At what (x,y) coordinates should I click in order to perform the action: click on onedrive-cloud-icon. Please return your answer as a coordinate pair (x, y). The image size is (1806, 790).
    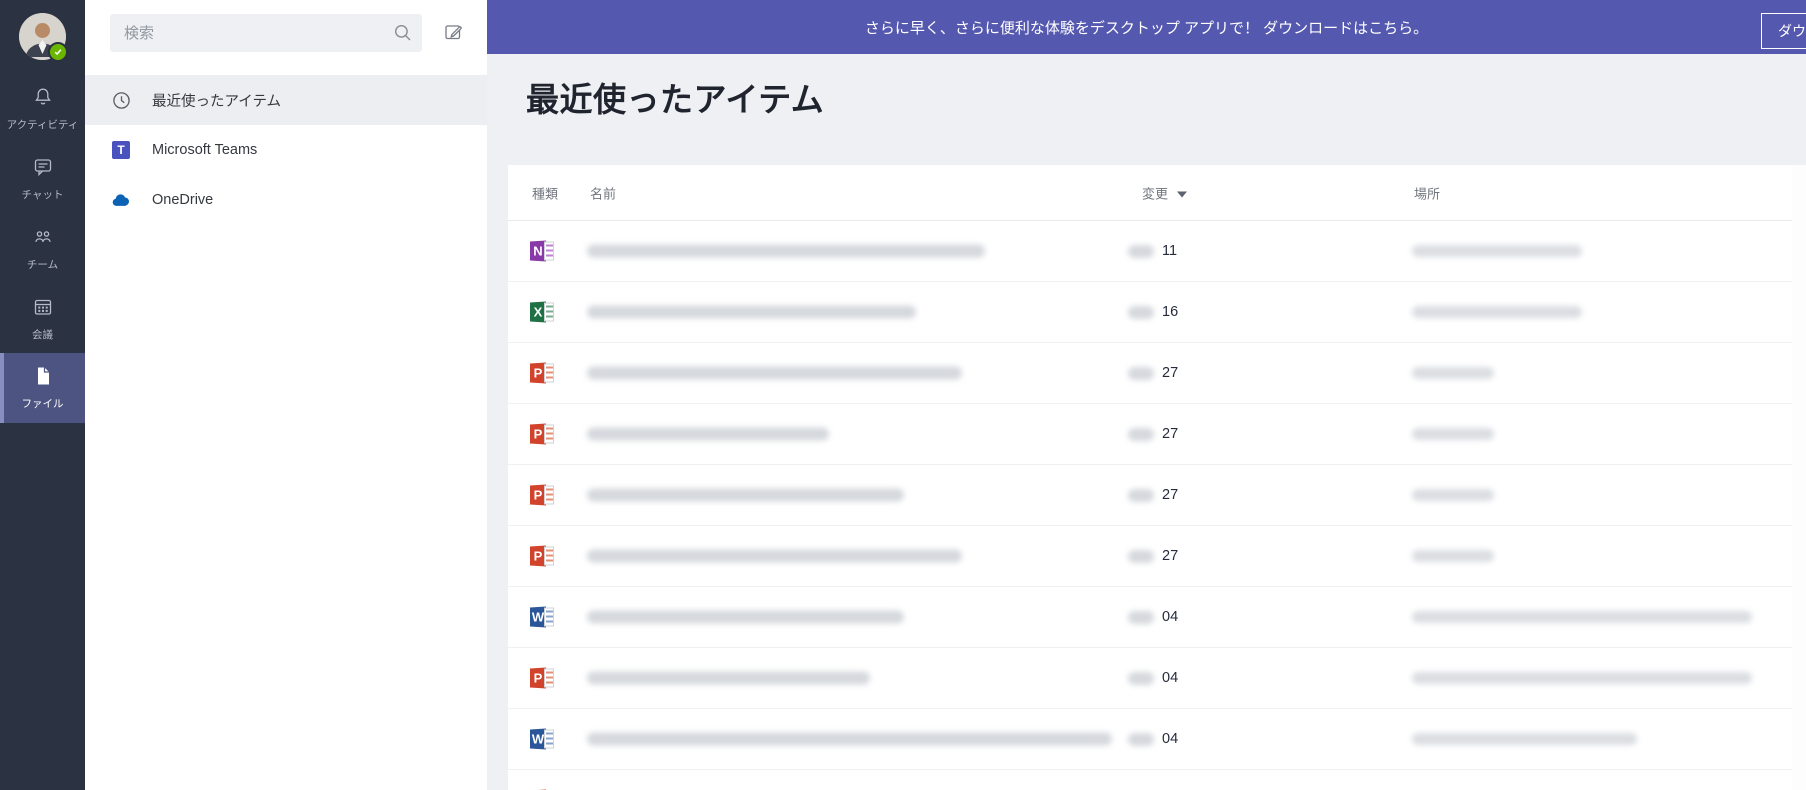
    Looking at the image, I should click on (121, 200).